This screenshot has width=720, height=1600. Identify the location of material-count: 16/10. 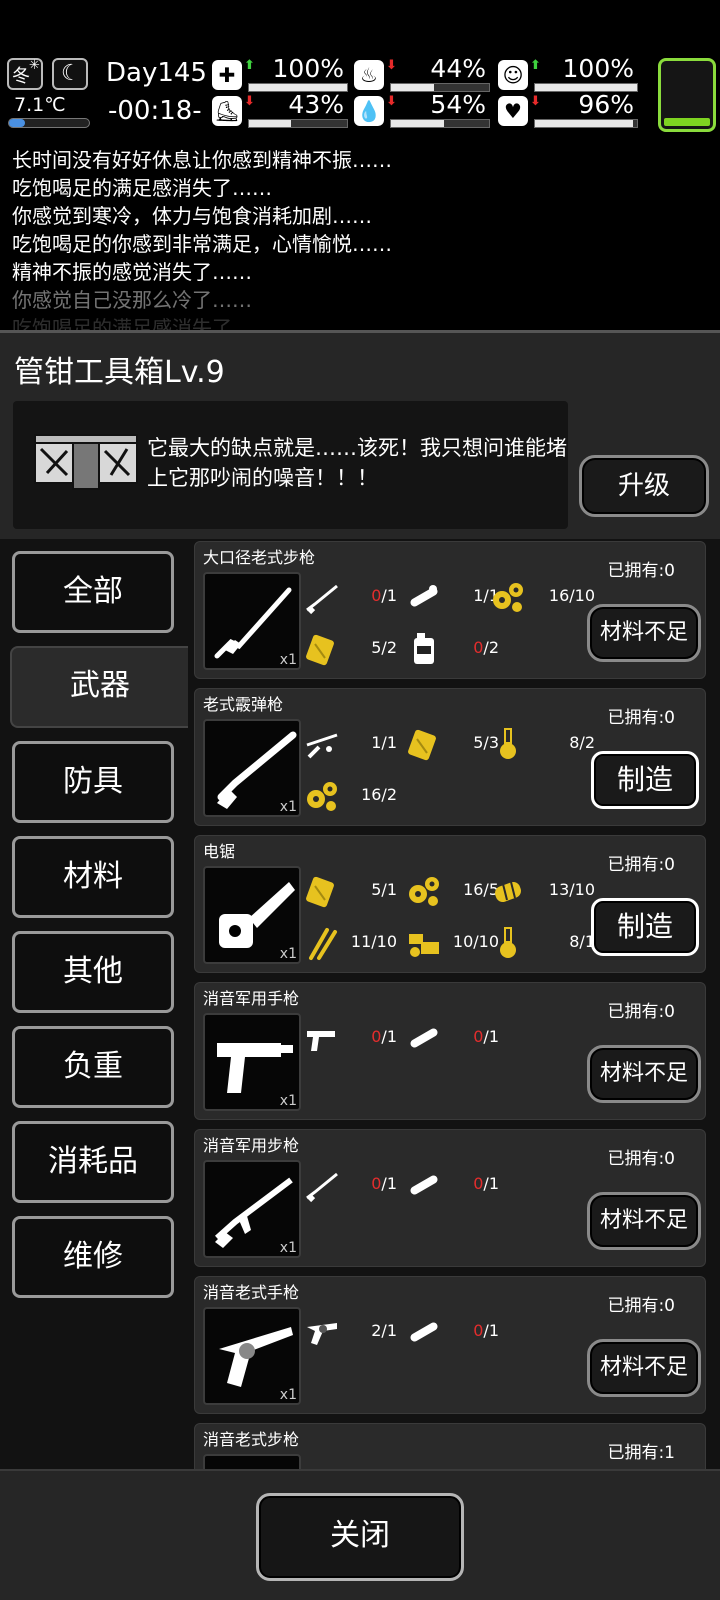
(572, 595).